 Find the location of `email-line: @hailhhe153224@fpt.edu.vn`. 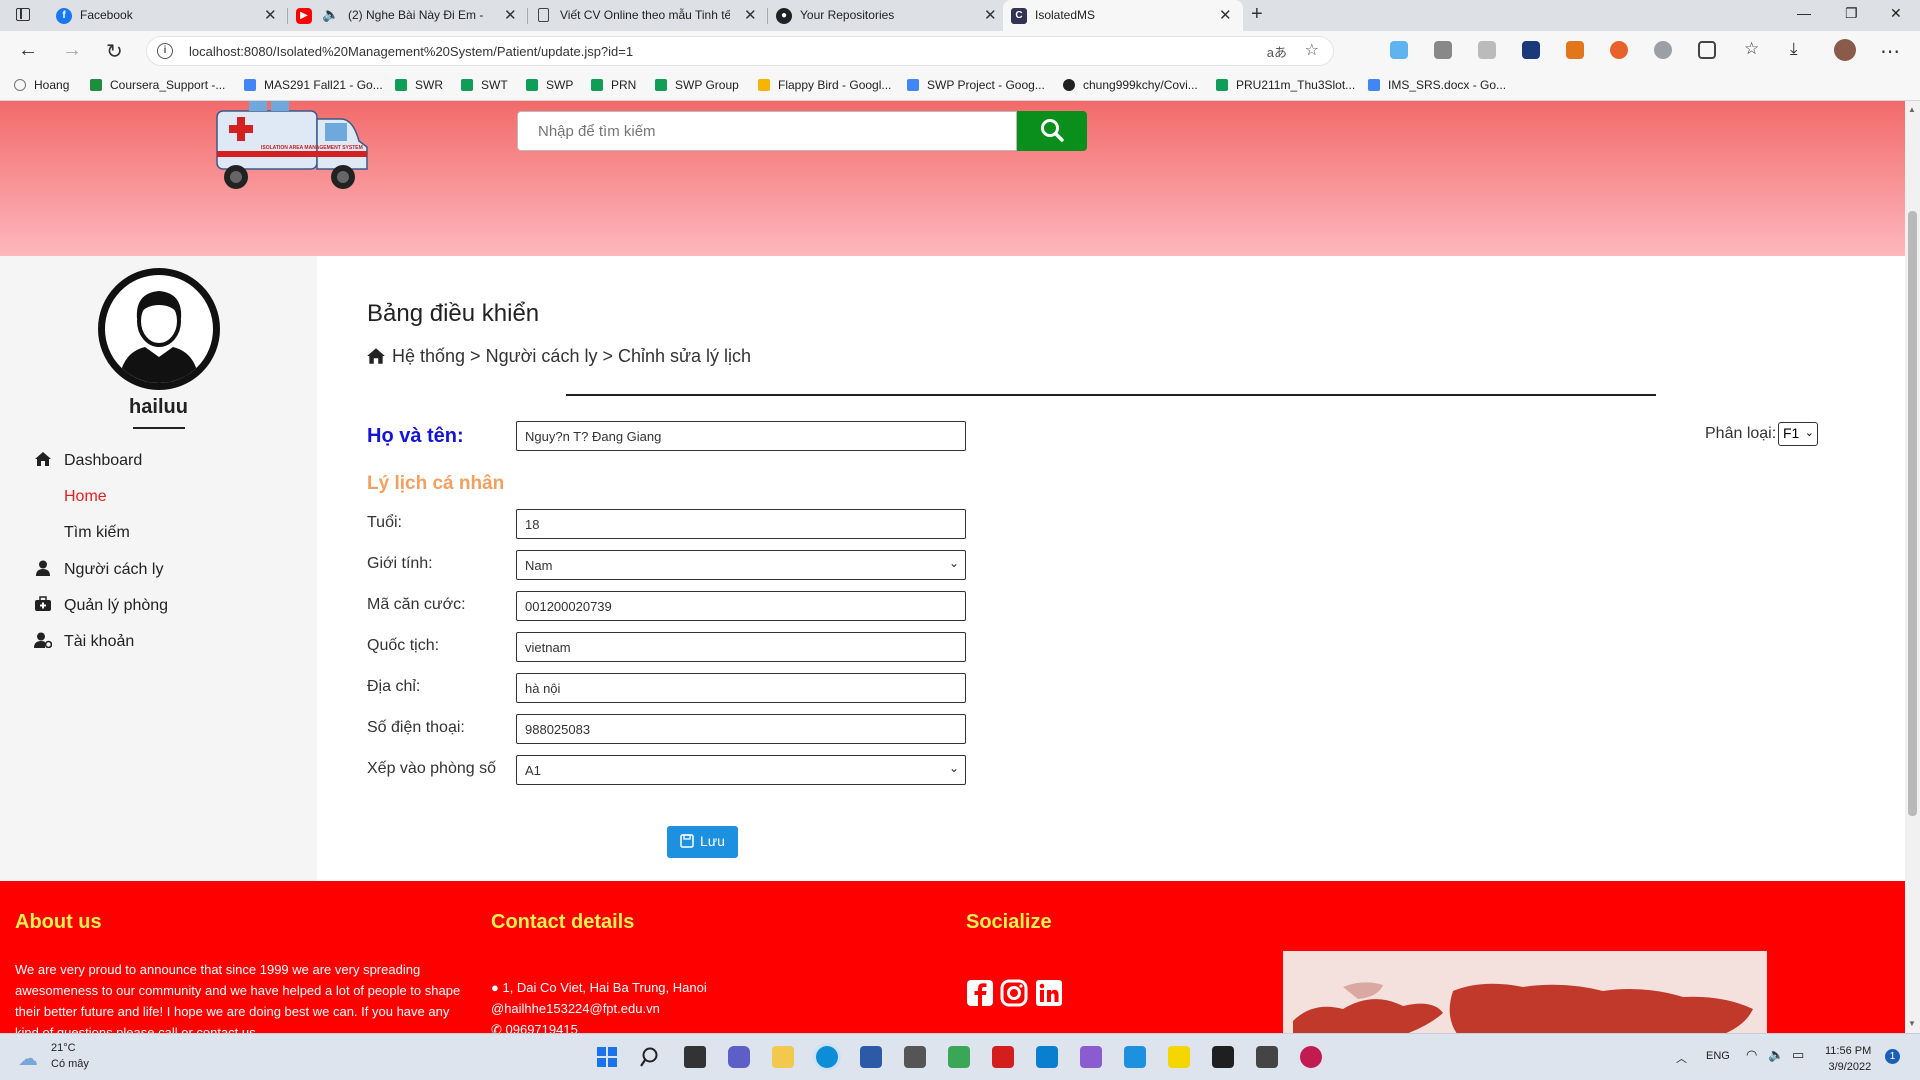

email-line: @hailhhe153224@fpt.edu.vn is located at coordinates (575, 1008).